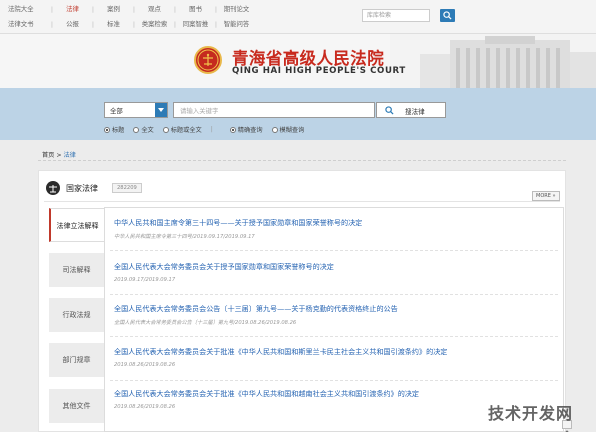  What do you see at coordinates (415, 112) in the screenshot?
I see `search-law-button-label: 搜法律` at bounding box center [415, 112].